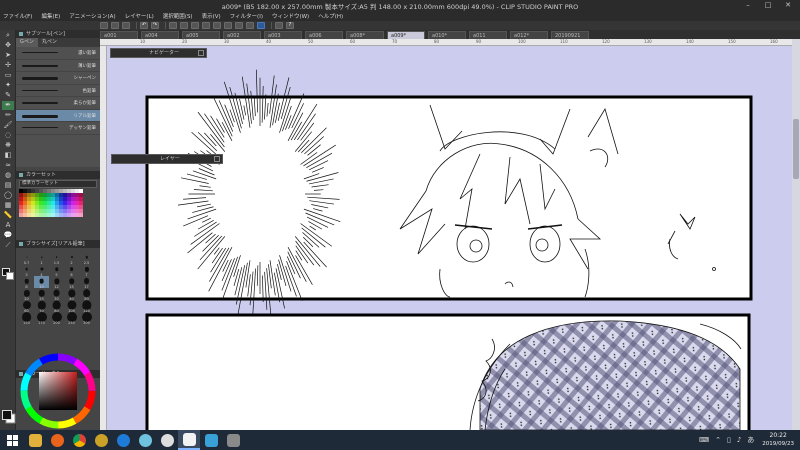 Image resolution: width=800 pixels, height=450 pixels. I want to click on menu-item: 編集(E), so click(50, 16).